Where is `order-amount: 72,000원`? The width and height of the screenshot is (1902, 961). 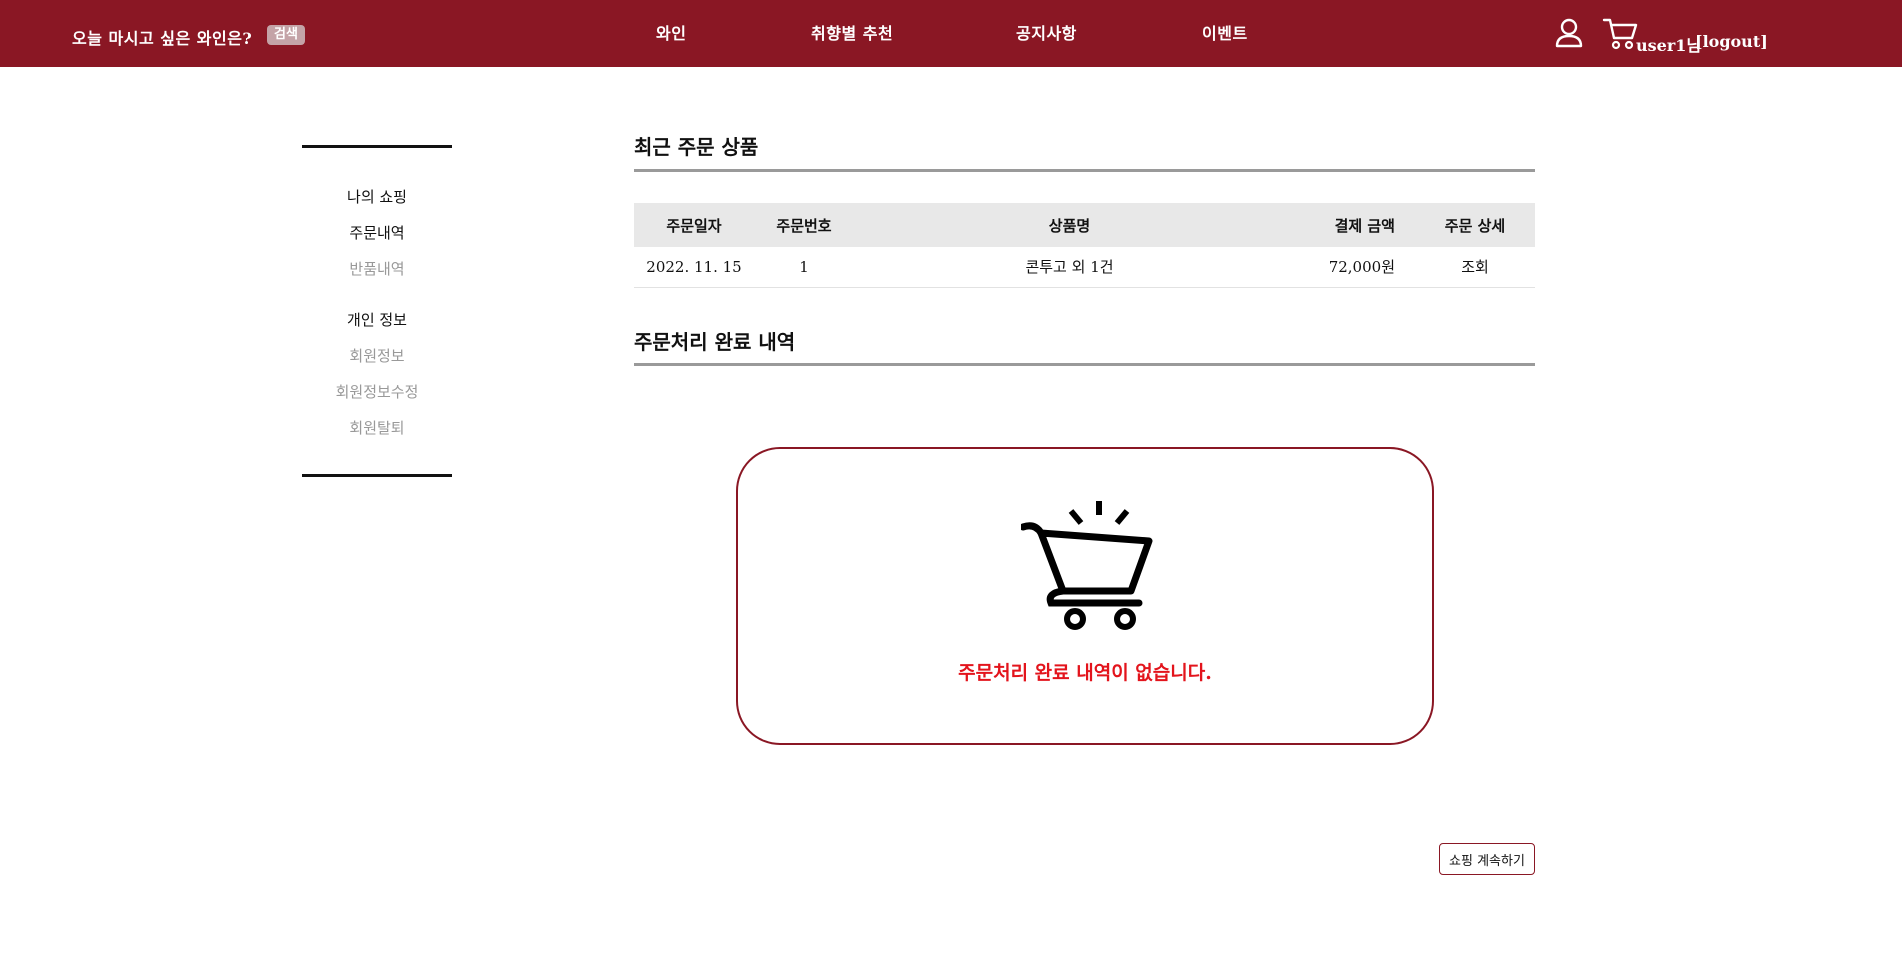 order-amount: 72,000원 is located at coordinates (1350, 267).